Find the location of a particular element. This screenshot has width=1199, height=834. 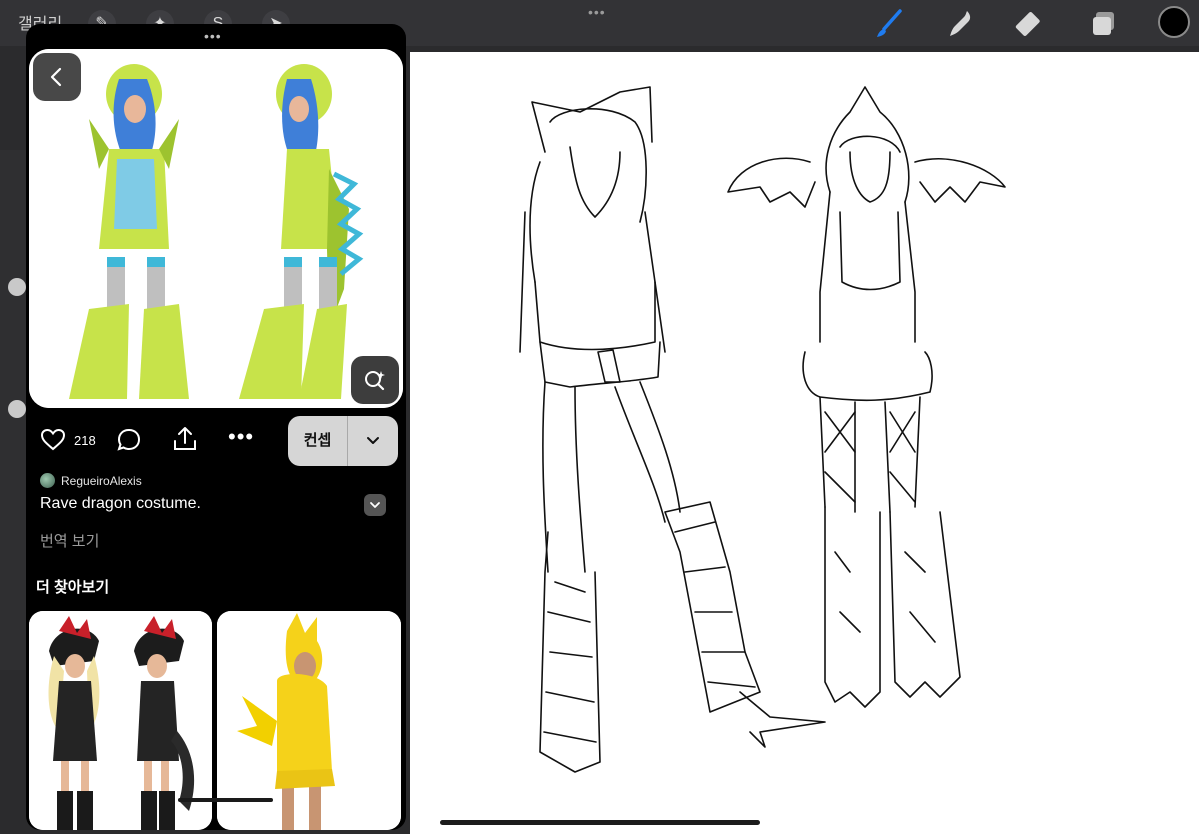

comment-icon is located at coordinates (129, 440).